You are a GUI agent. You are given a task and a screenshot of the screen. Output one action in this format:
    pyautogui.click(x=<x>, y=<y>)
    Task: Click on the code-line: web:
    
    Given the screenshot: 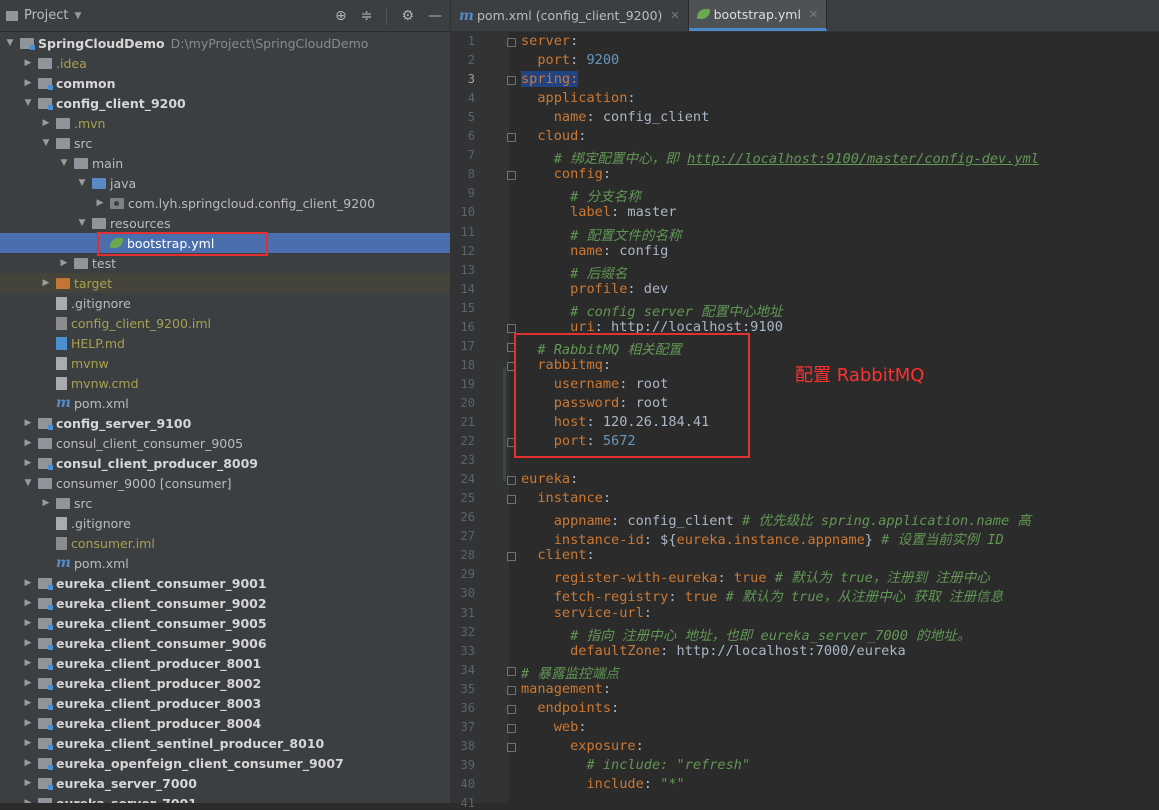 What is the action you would take?
    pyautogui.click(x=554, y=727)
    